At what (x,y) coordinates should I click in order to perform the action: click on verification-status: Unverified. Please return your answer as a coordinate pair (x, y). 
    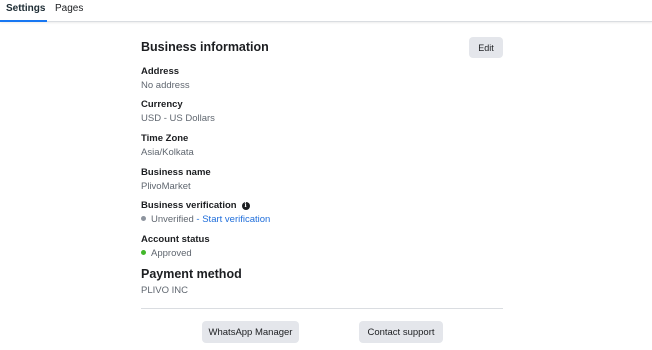
    Looking at the image, I should click on (172, 219).